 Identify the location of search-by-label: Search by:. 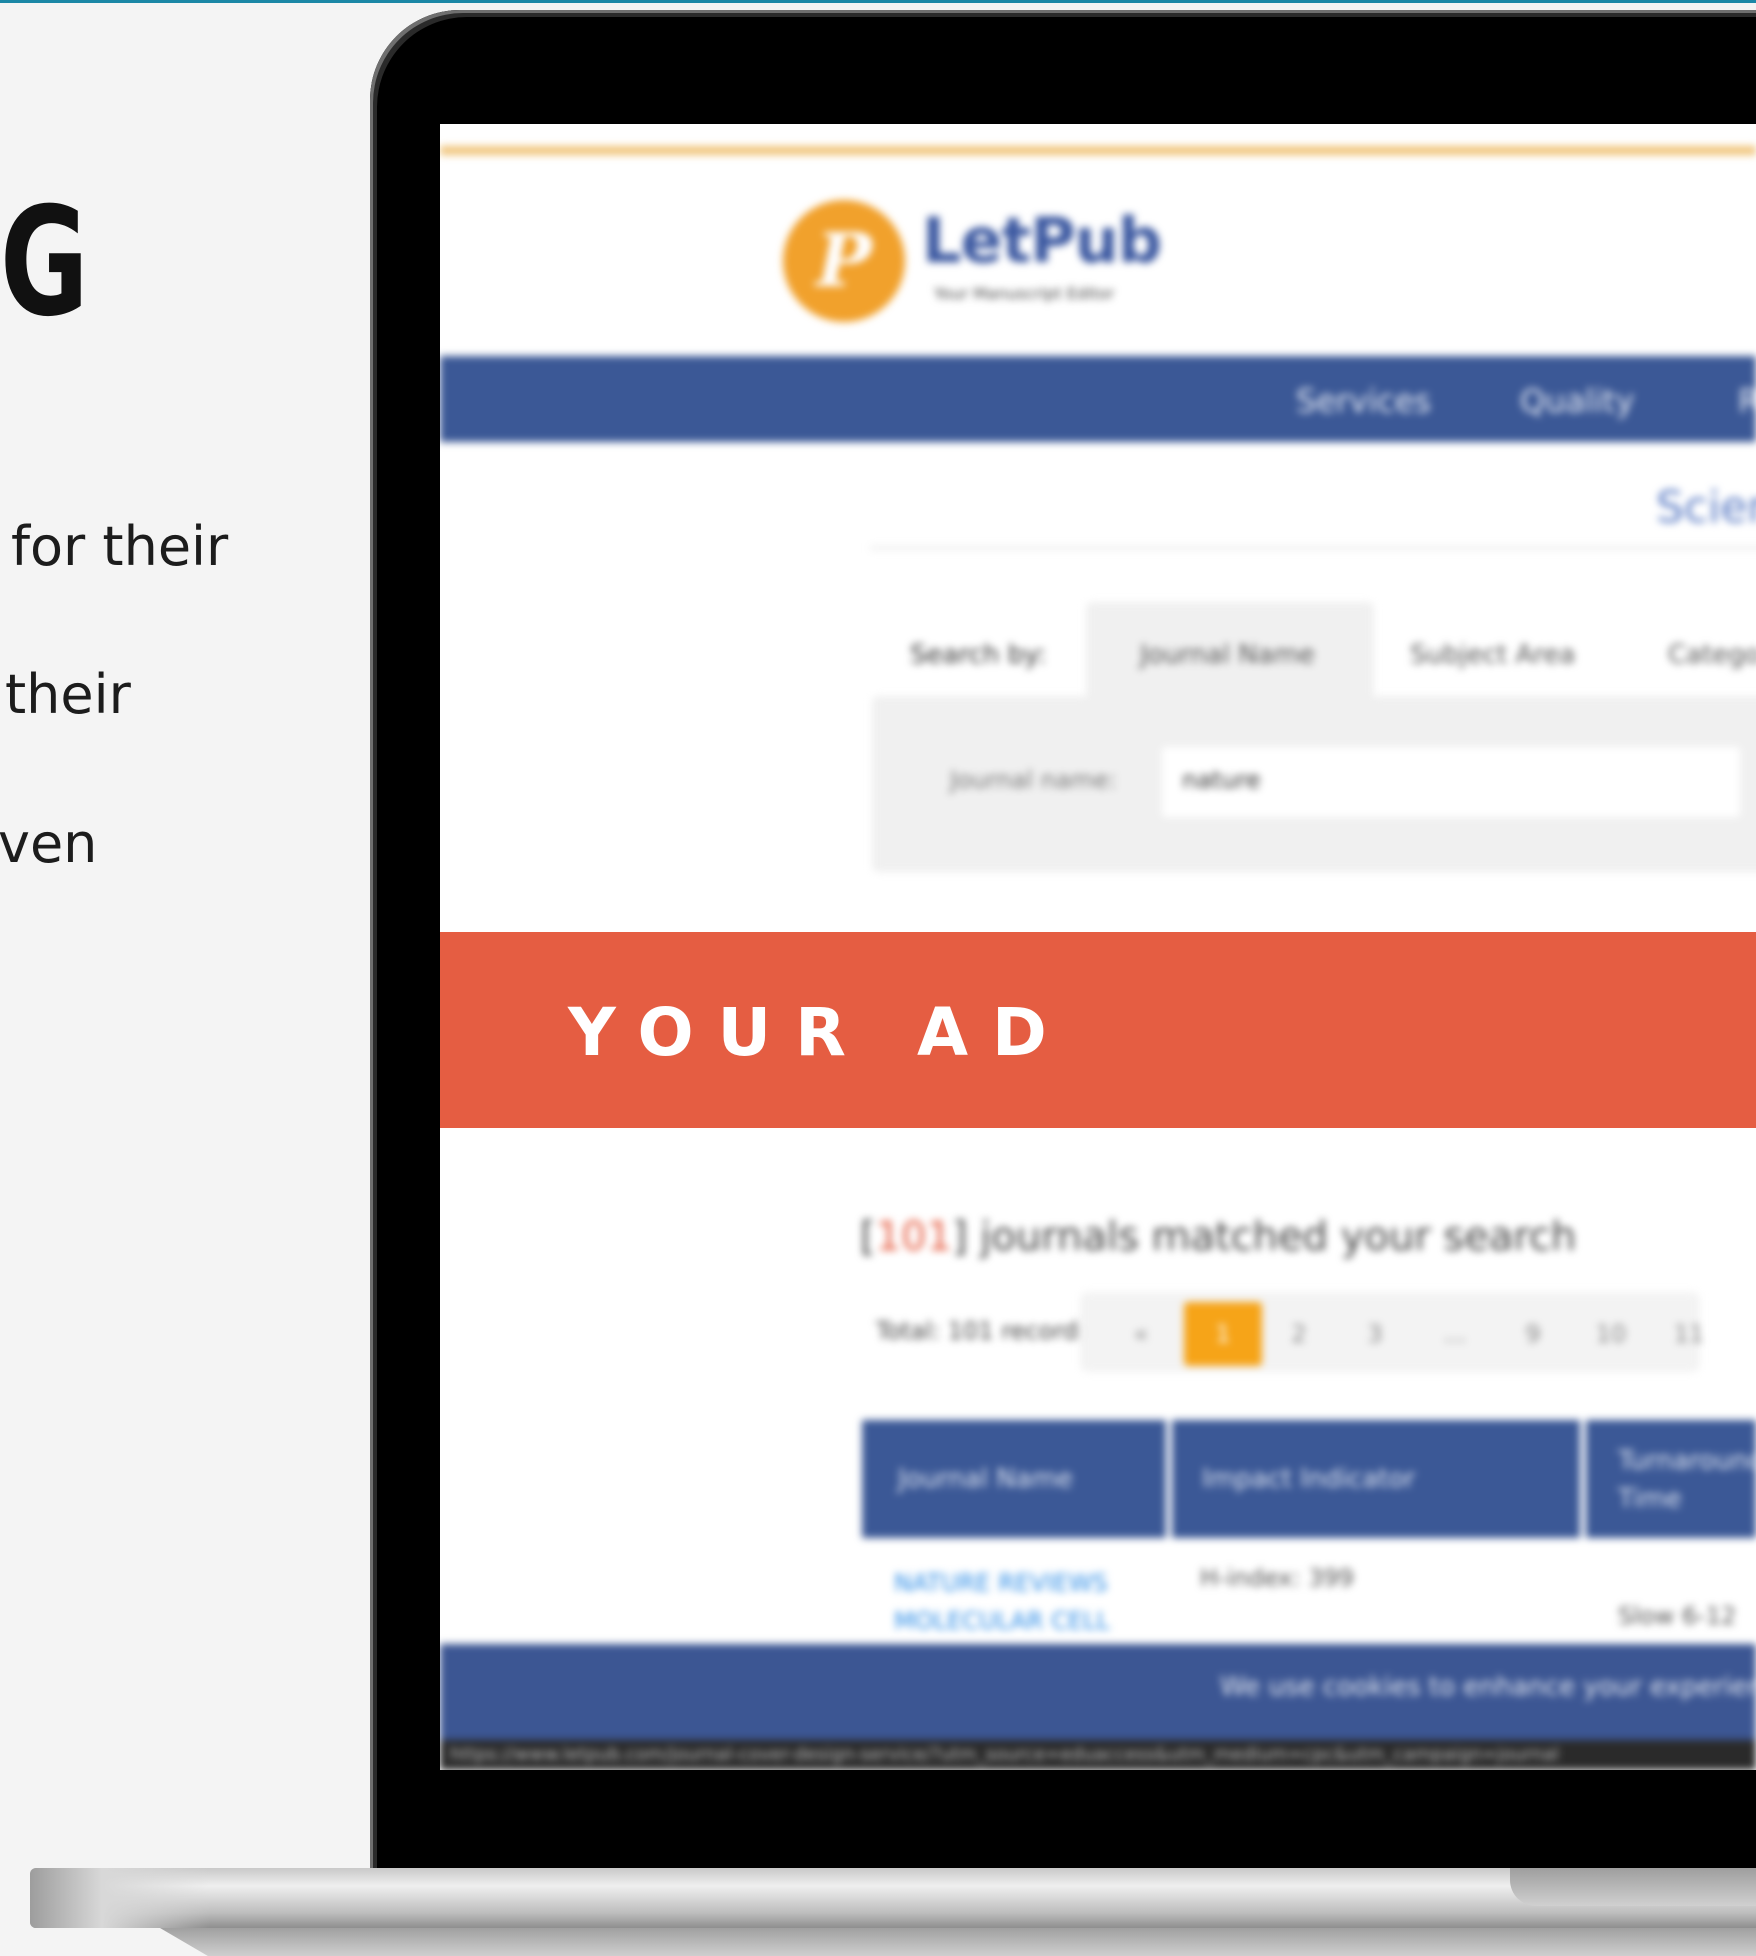
(978, 655).